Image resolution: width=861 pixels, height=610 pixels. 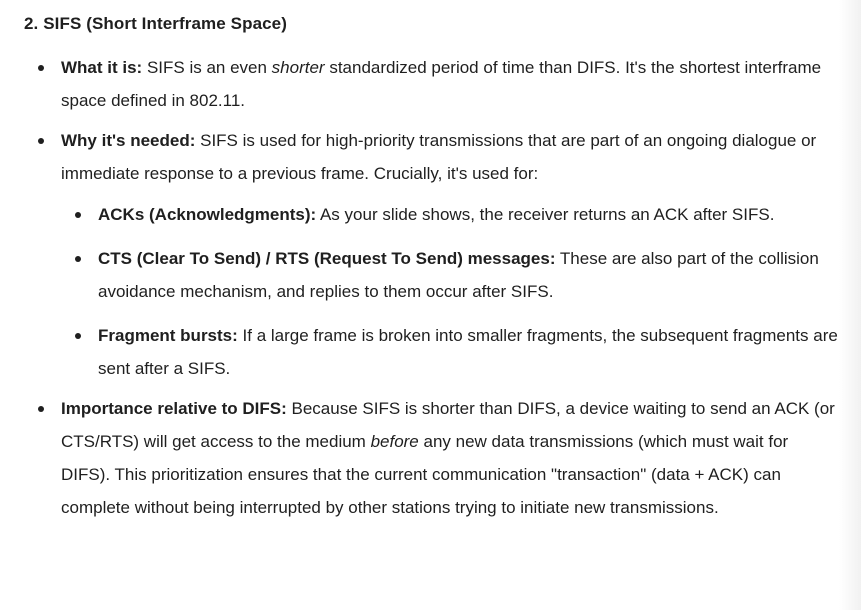 I want to click on section-heading: 2. SIFS (Short Interframe Space), so click(x=155, y=23).